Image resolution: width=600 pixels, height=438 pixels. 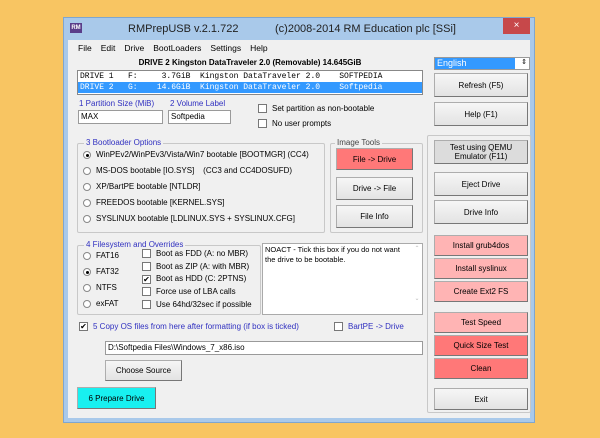 What do you see at coordinates (374, 216) in the screenshot?
I see `file-info-button: File Info` at bounding box center [374, 216].